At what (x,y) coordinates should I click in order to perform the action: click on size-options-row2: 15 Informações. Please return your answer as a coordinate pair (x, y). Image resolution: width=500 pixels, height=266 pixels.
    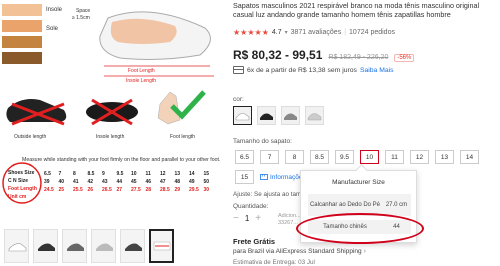
    Looking at the image, I should click on (270, 177).